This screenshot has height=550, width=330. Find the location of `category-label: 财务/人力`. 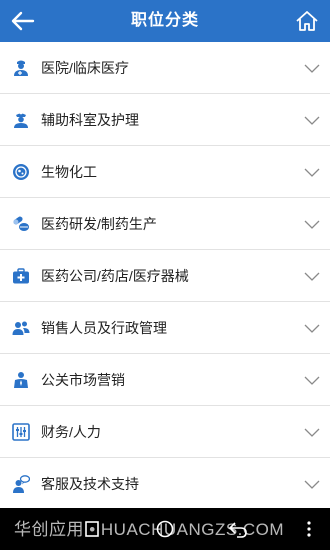

category-label: 财务/人力 is located at coordinates (71, 432).